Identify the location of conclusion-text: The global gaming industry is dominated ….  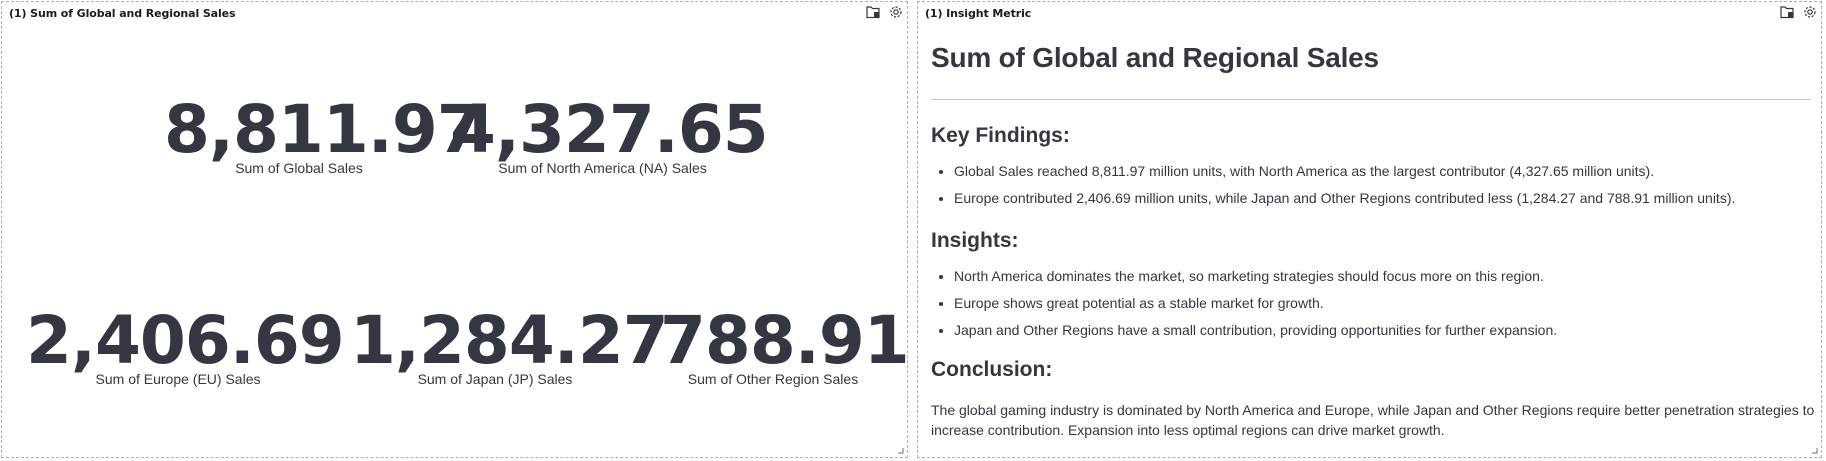
(1373, 420).